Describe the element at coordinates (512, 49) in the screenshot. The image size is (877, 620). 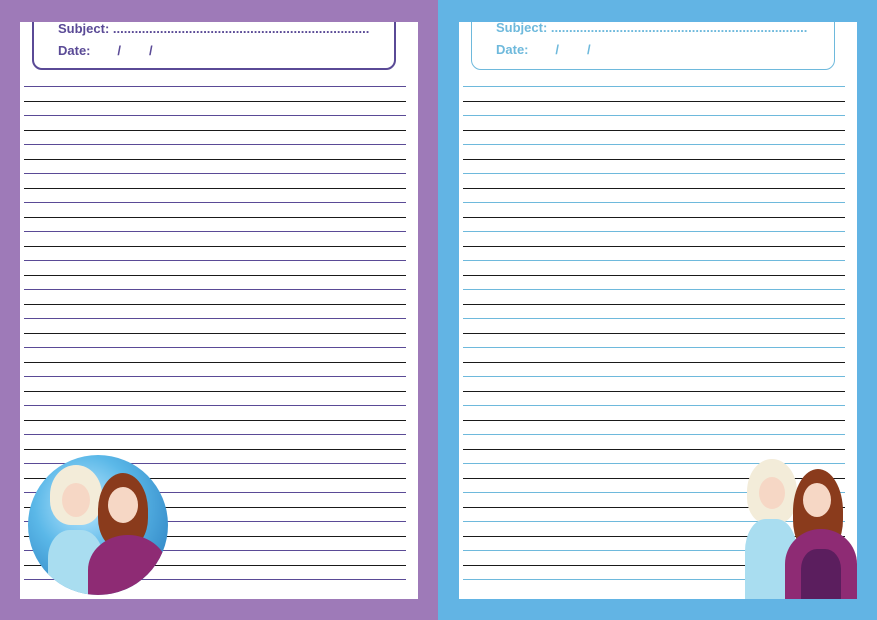
I see `right-date-label: Date:` at that location.